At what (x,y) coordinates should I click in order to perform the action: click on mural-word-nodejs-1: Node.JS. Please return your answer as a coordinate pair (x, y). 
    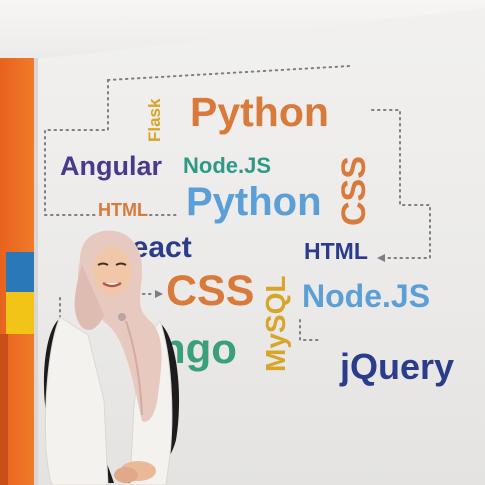
    Looking at the image, I should click on (227, 165).